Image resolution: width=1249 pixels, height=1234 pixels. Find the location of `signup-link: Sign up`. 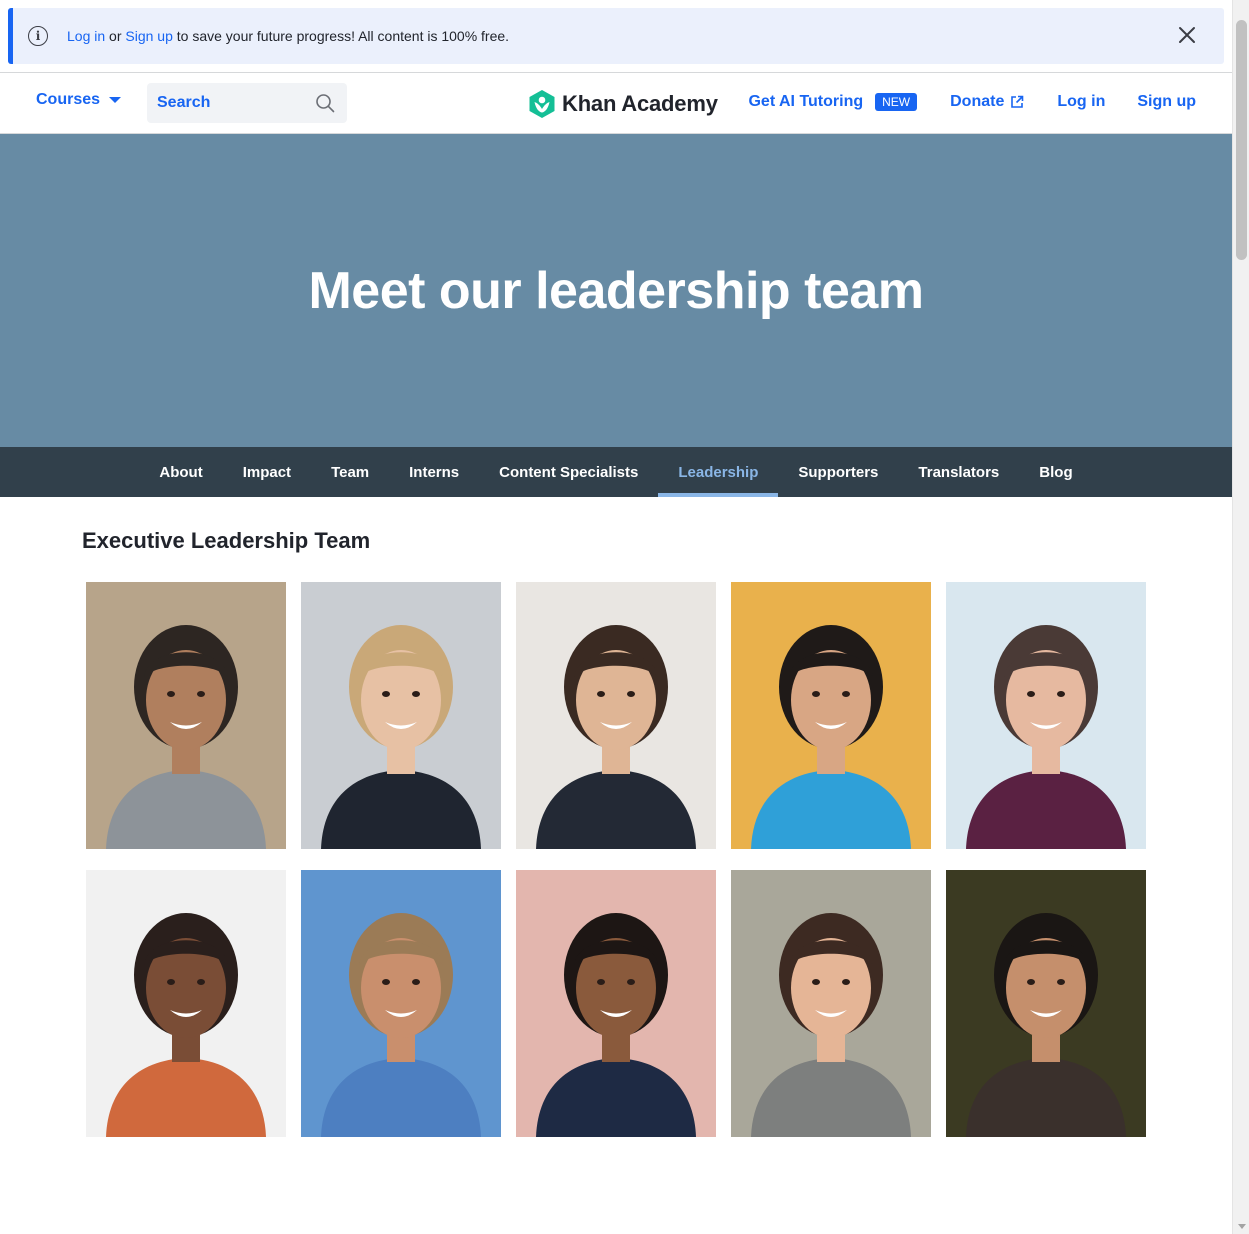

signup-link: Sign up is located at coordinates (1166, 102).